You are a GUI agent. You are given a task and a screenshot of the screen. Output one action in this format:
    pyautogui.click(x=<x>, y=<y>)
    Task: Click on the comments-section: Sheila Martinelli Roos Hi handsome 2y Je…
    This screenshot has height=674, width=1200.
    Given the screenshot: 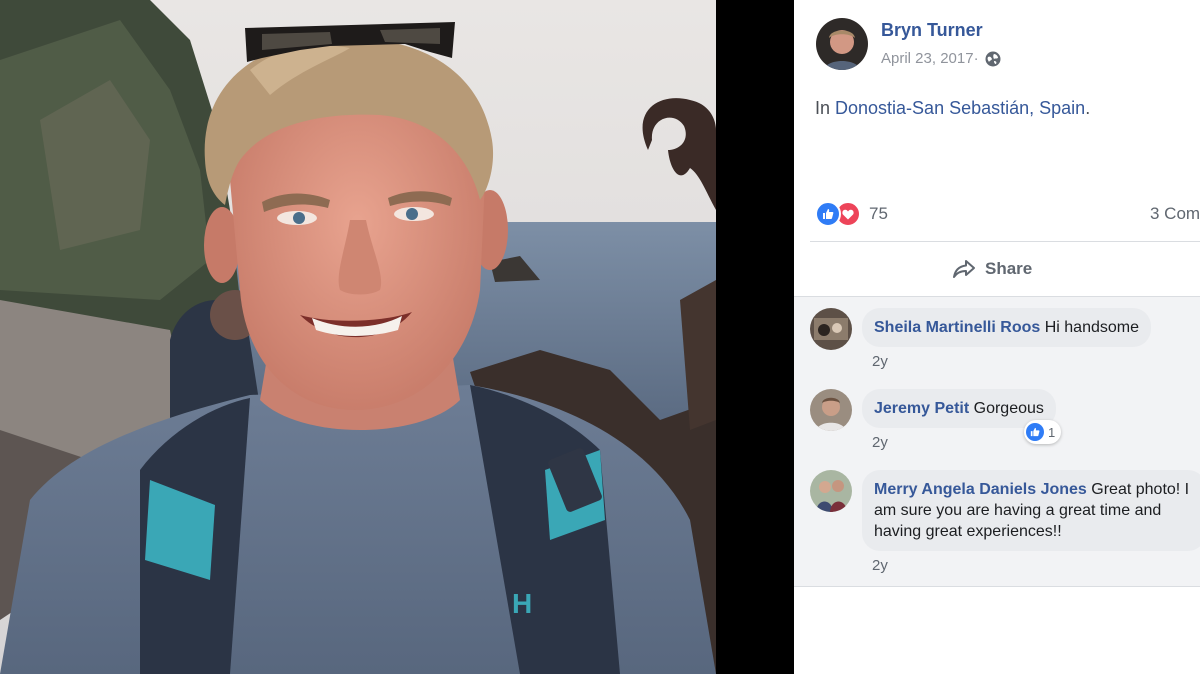 What is the action you would take?
    pyautogui.click(x=997, y=442)
    